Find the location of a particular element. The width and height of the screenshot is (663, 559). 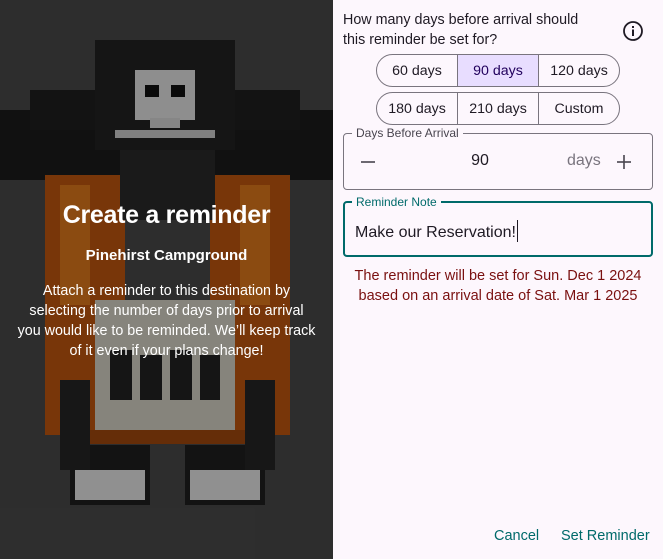

destination-name: Pinehirst Campground is located at coordinates (166, 255).